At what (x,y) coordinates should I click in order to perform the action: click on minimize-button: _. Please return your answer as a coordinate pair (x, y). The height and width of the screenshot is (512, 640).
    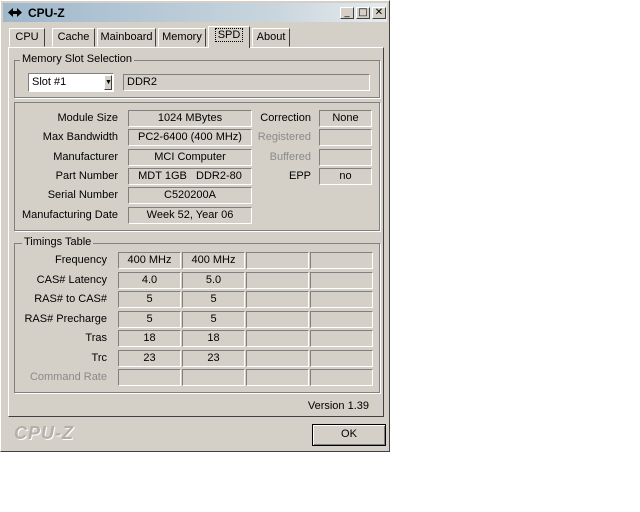
    Looking at the image, I should click on (347, 13).